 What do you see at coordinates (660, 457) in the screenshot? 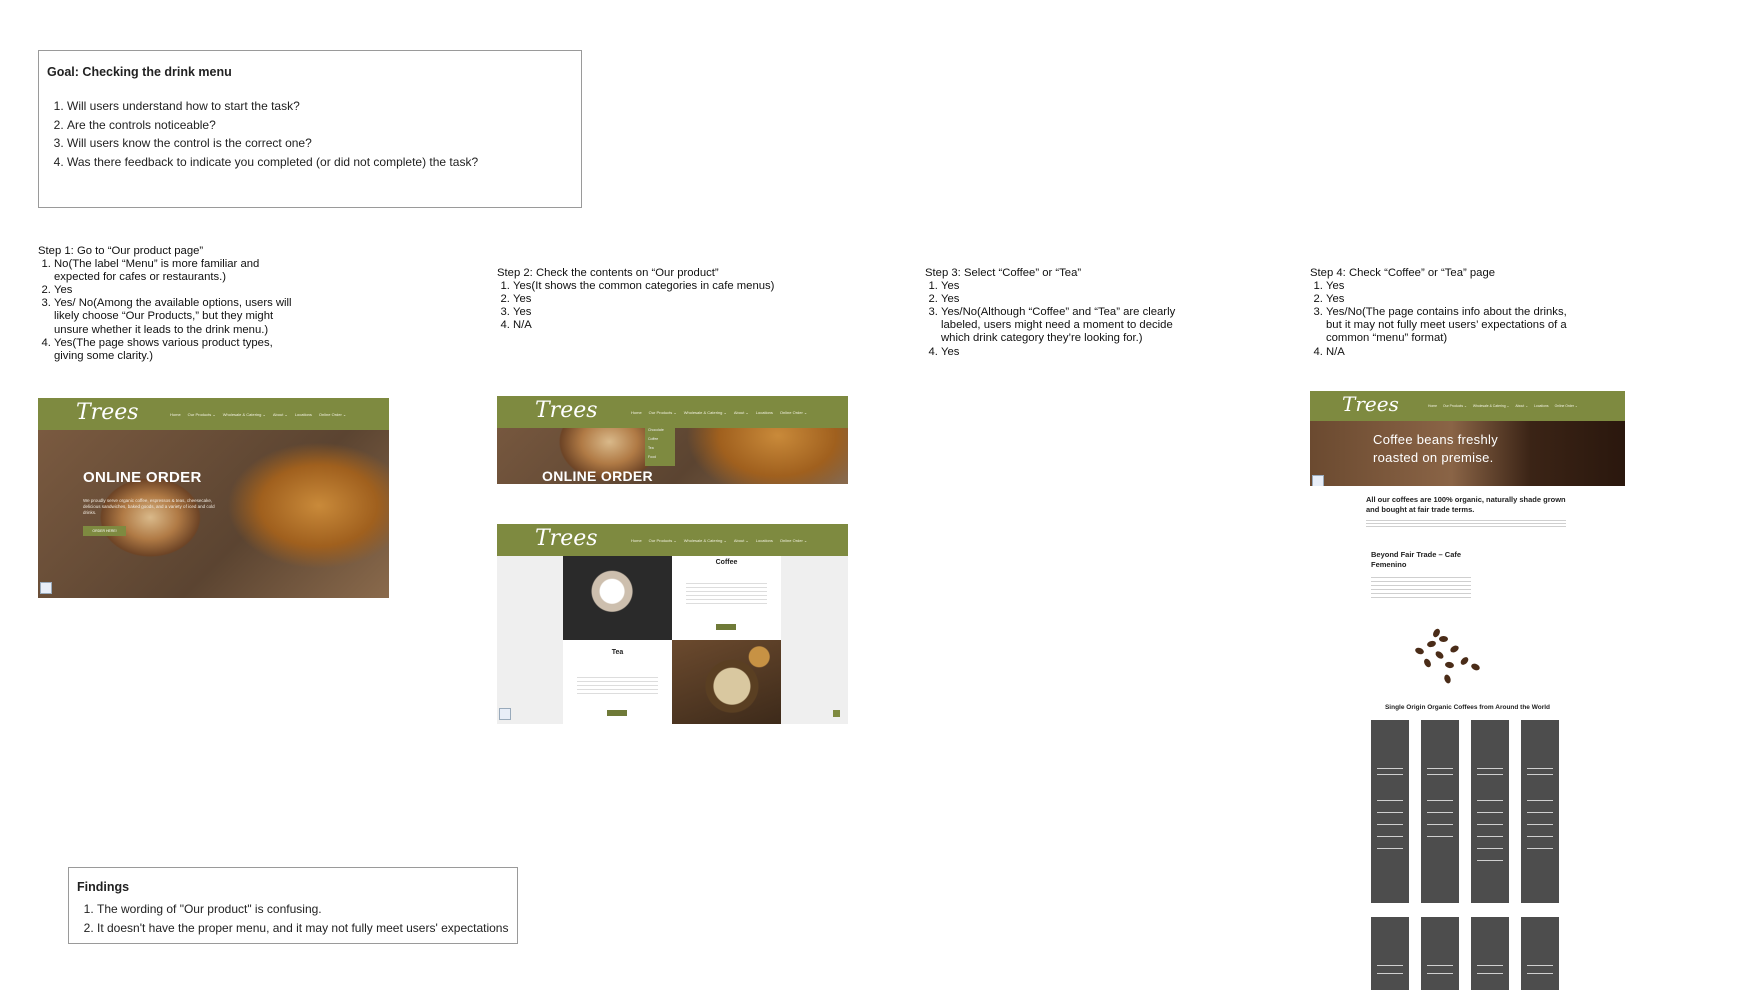
I see `dropdown-item: Food` at bounding box center [660, 457].